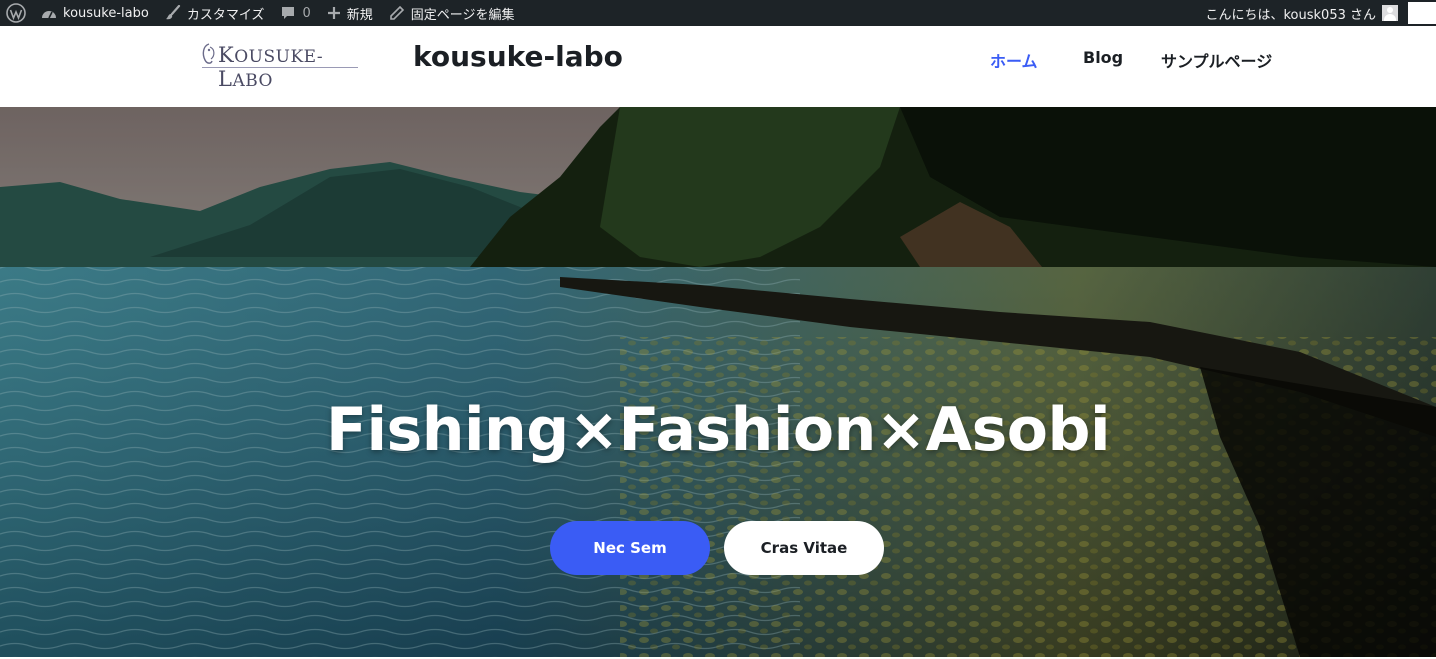 The height and width of the screenshot is (659, 1436). Describe the element at coordinates (334, 13) in the screenshot. I see `plus-icon` at that location.